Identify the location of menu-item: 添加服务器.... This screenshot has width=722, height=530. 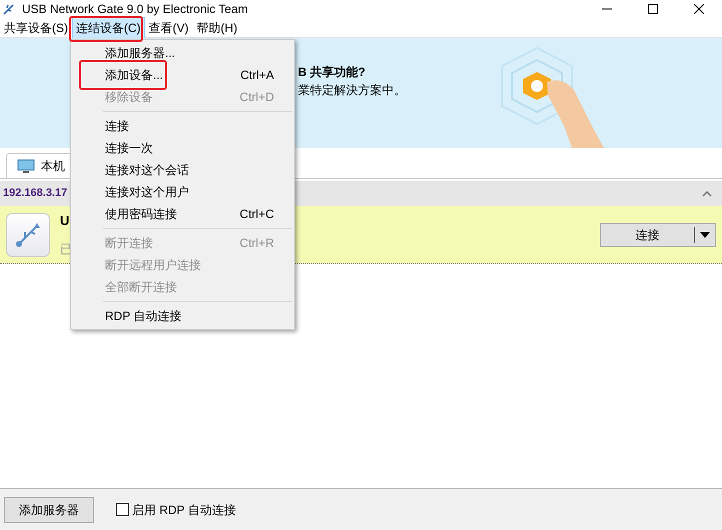
(182, 53).